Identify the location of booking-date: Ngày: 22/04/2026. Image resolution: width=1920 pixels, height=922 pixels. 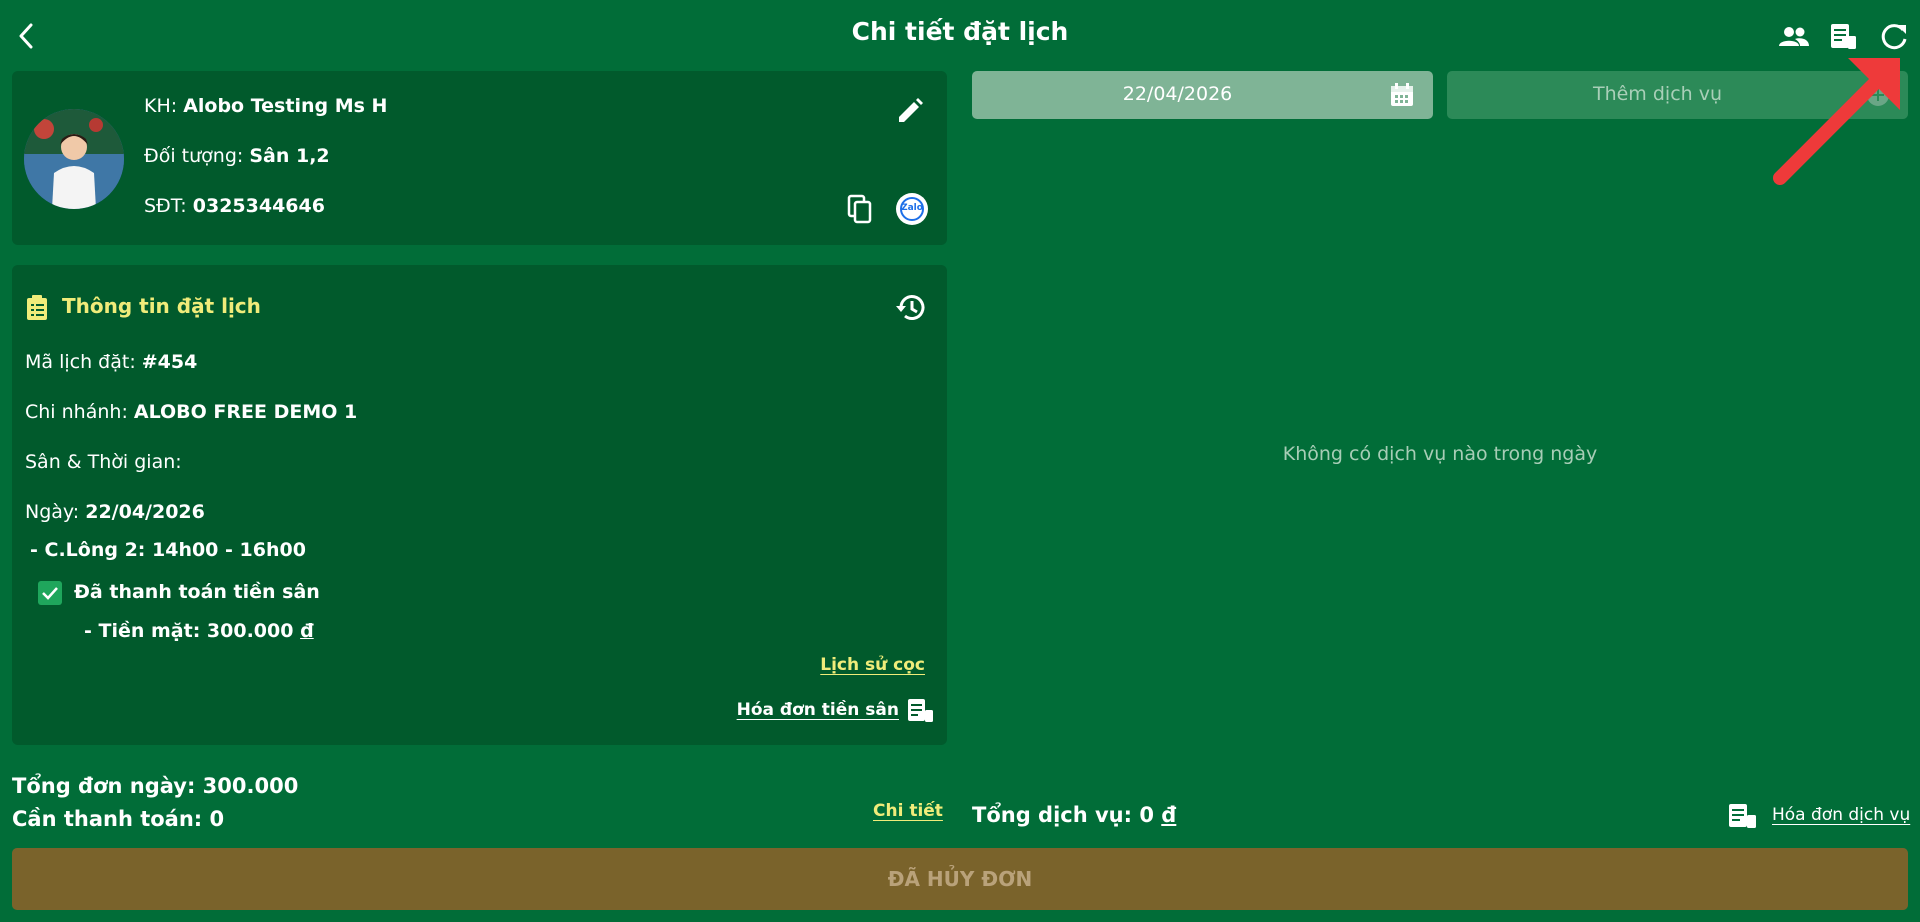
(115, 512).